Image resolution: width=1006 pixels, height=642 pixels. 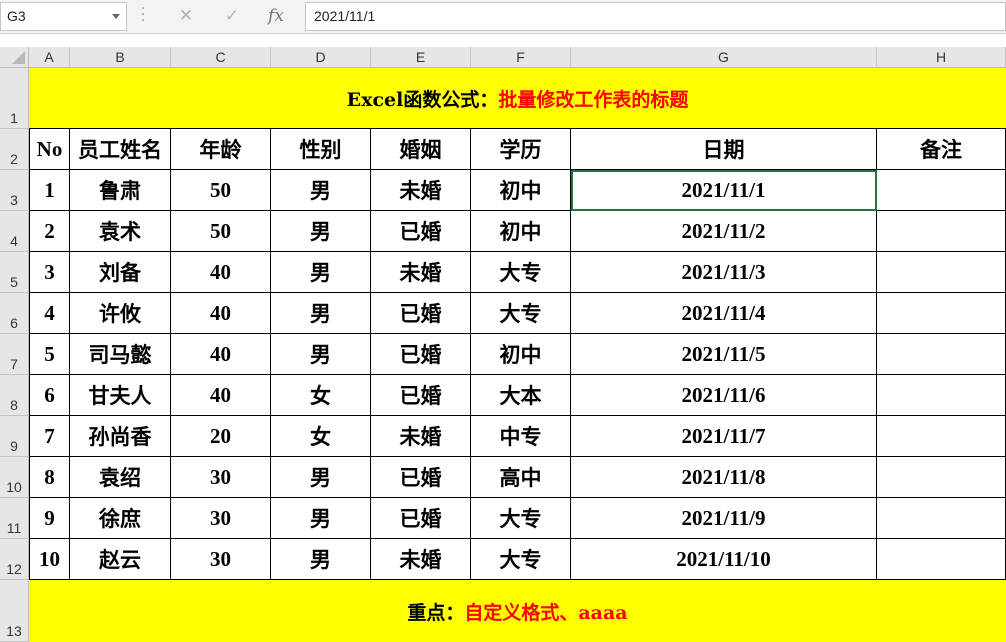 What do you see at coordinates (120, 518) in the screenshot?
I see `table-cell: 徐庶` at bounding box center [120, 518].